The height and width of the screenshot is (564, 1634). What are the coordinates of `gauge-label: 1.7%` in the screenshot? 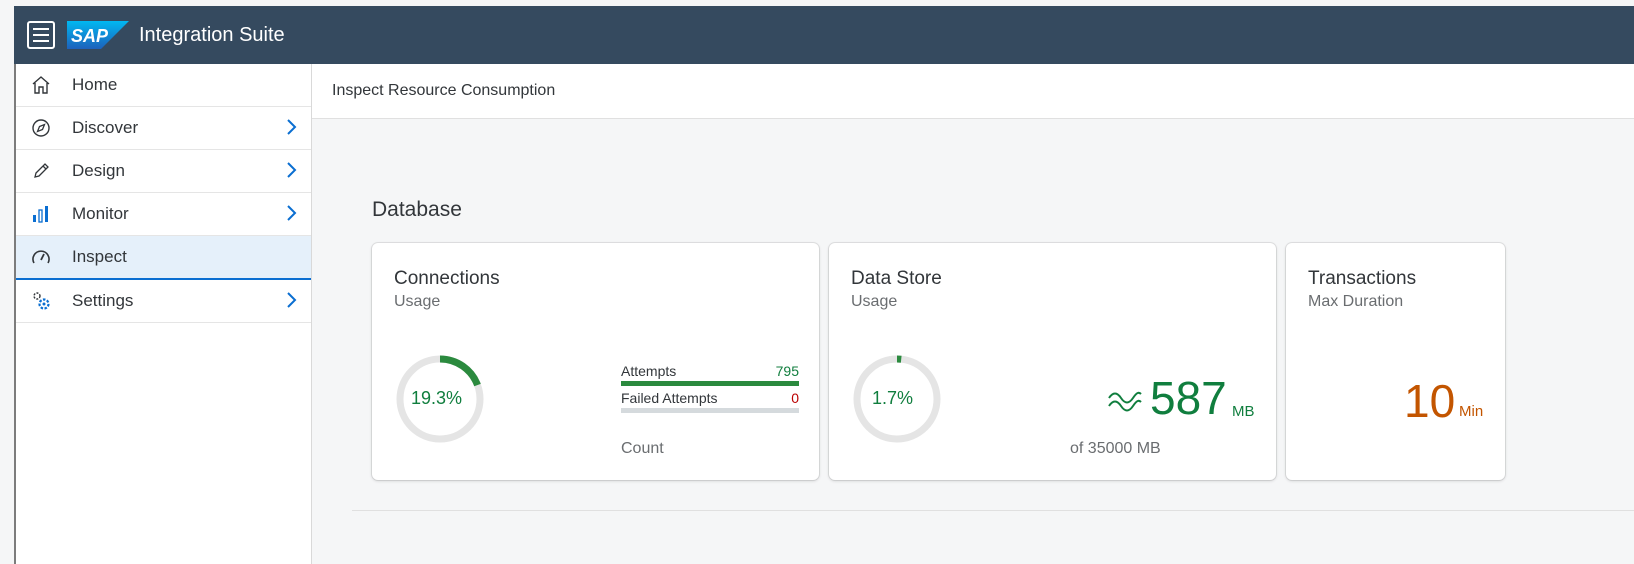 It's located at (893, 398).